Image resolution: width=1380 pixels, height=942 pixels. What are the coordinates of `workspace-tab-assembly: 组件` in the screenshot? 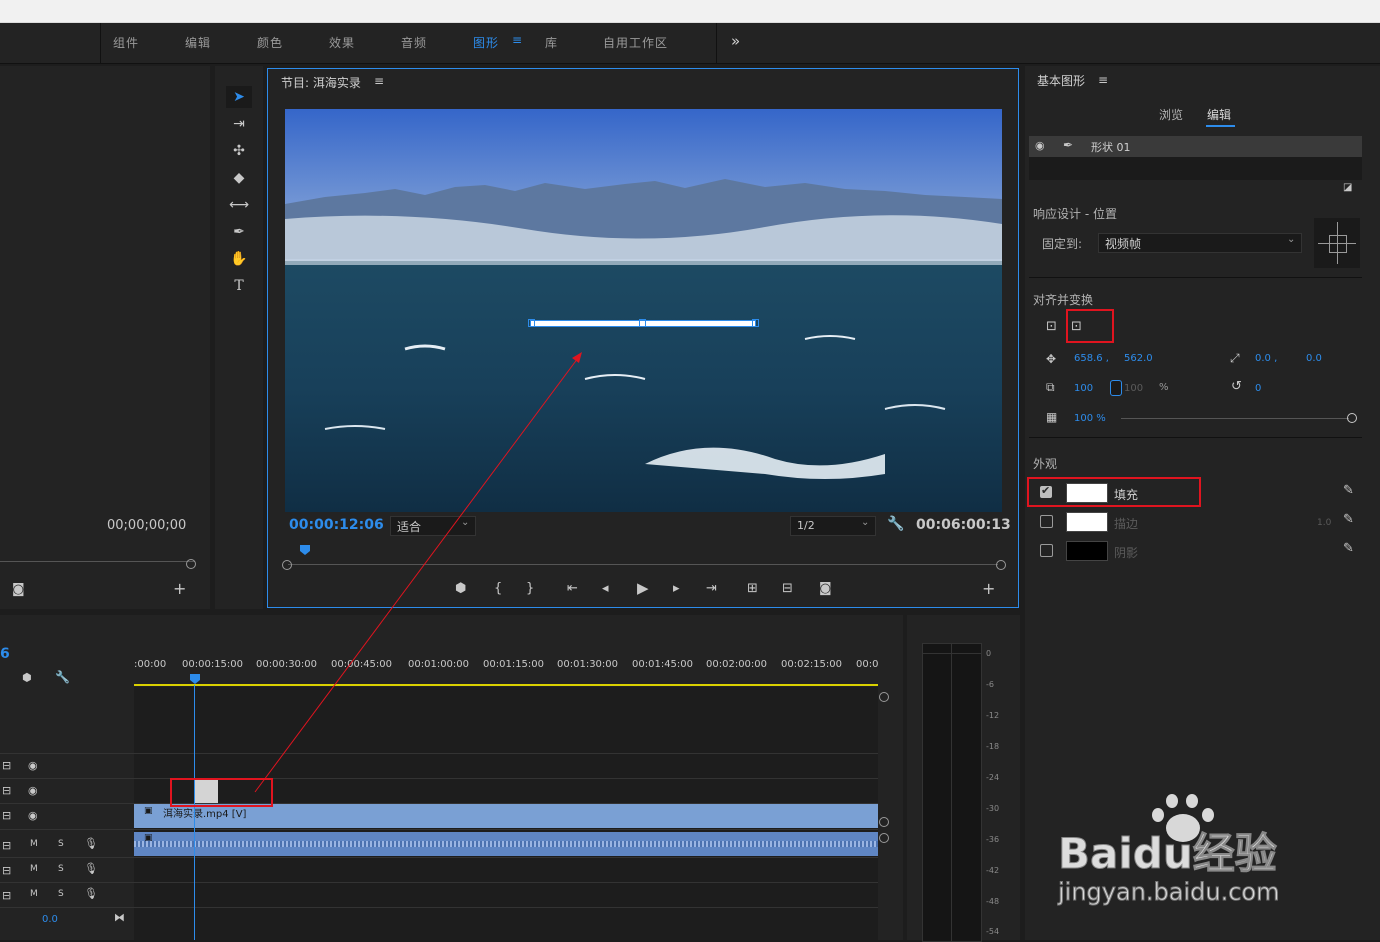 It's located at (126, 42).